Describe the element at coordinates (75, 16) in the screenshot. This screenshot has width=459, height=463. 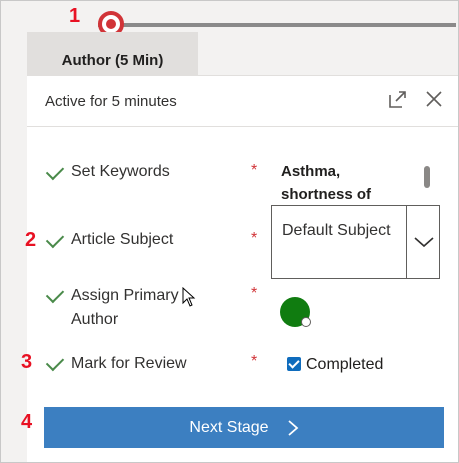
I see `callout-1: 1` at that location.